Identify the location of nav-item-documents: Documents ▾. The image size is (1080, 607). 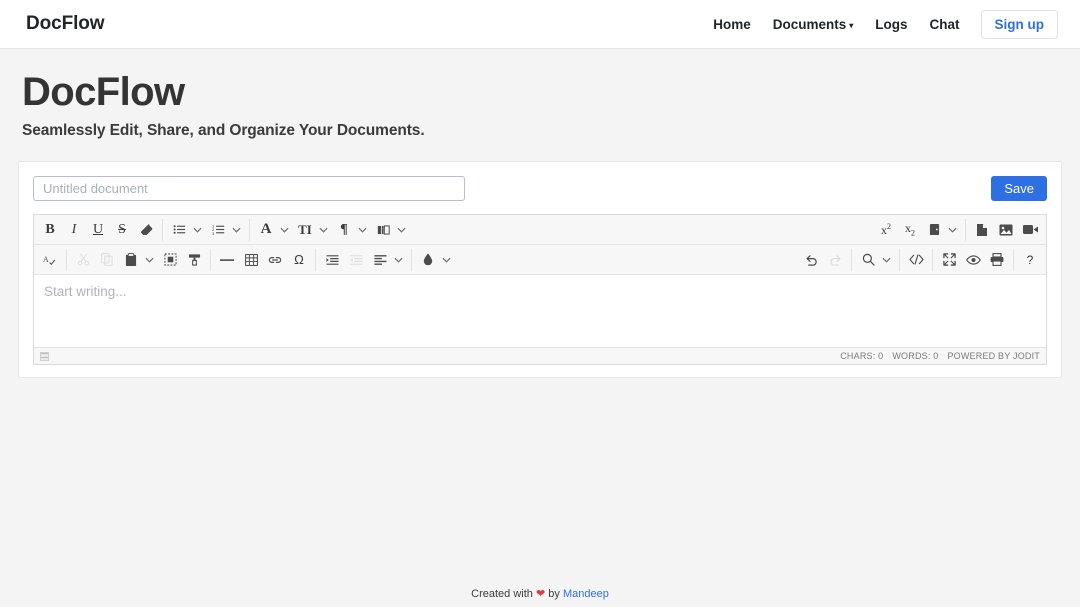
(813, 24).